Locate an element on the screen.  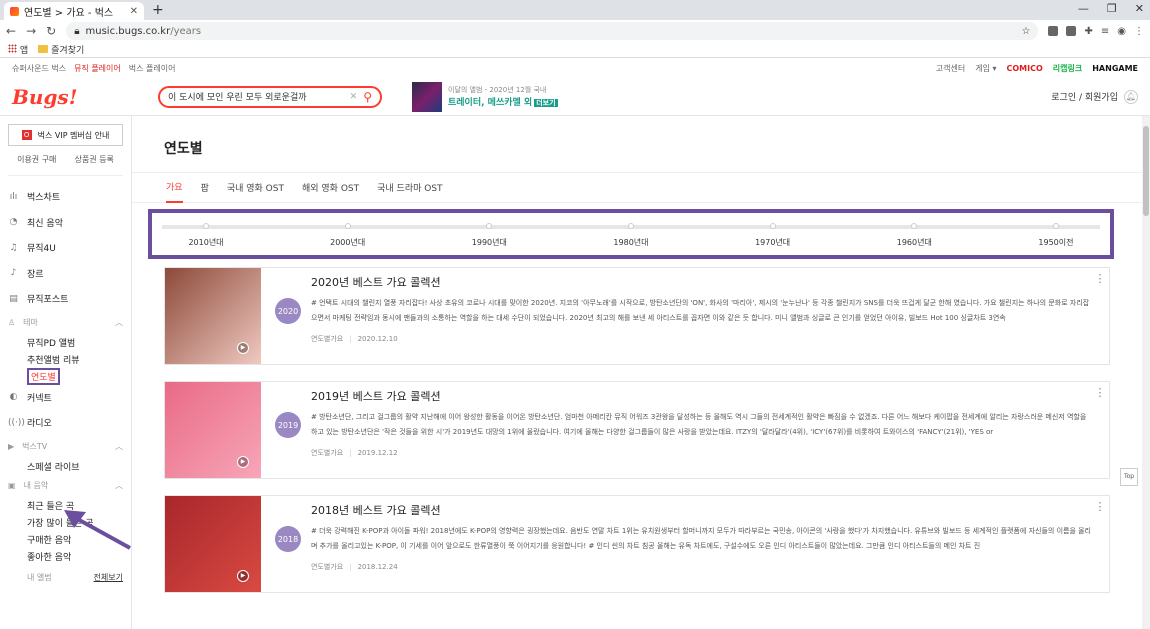
promo-title: 트레이터, 메쓰카멜 외 is located at coordinates (490, 103).